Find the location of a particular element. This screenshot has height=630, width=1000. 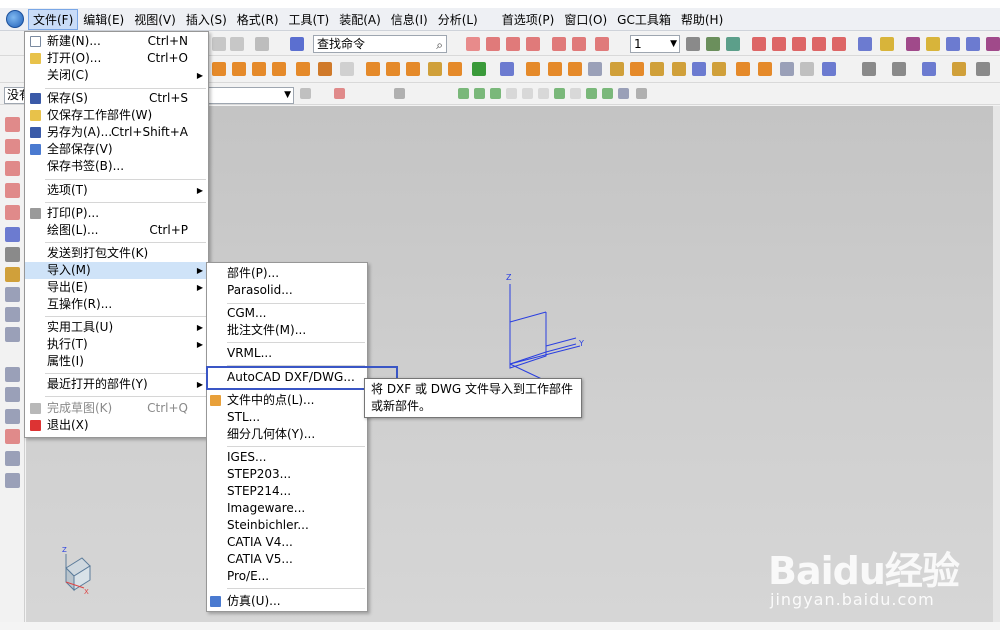

sketch-fillet-icon is located at coordinates (602, 44).